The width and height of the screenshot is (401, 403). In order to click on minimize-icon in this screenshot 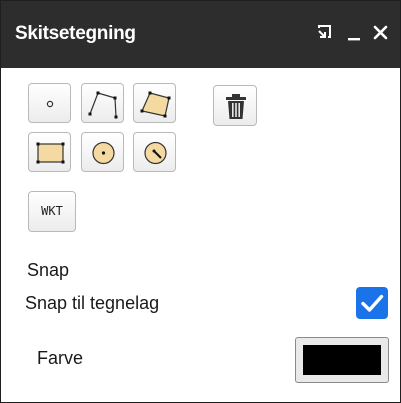, I will do `click(356, 32)`.